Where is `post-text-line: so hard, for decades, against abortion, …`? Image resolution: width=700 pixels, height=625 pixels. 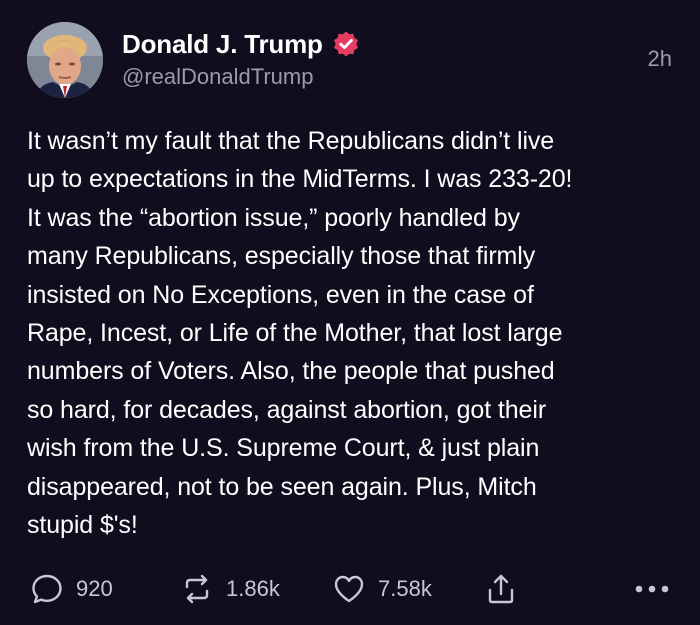
post-text-line: so hard, for decades, against abortion, … is located at coordinates (287, 409).